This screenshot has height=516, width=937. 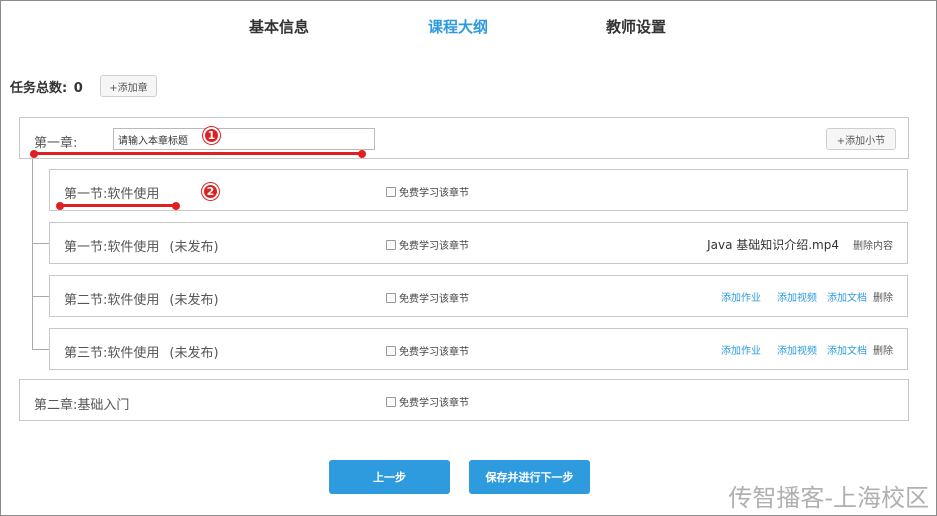 I want to click on section-label: 第三节:软件使用 (未发布), so click(x=141, y=351).